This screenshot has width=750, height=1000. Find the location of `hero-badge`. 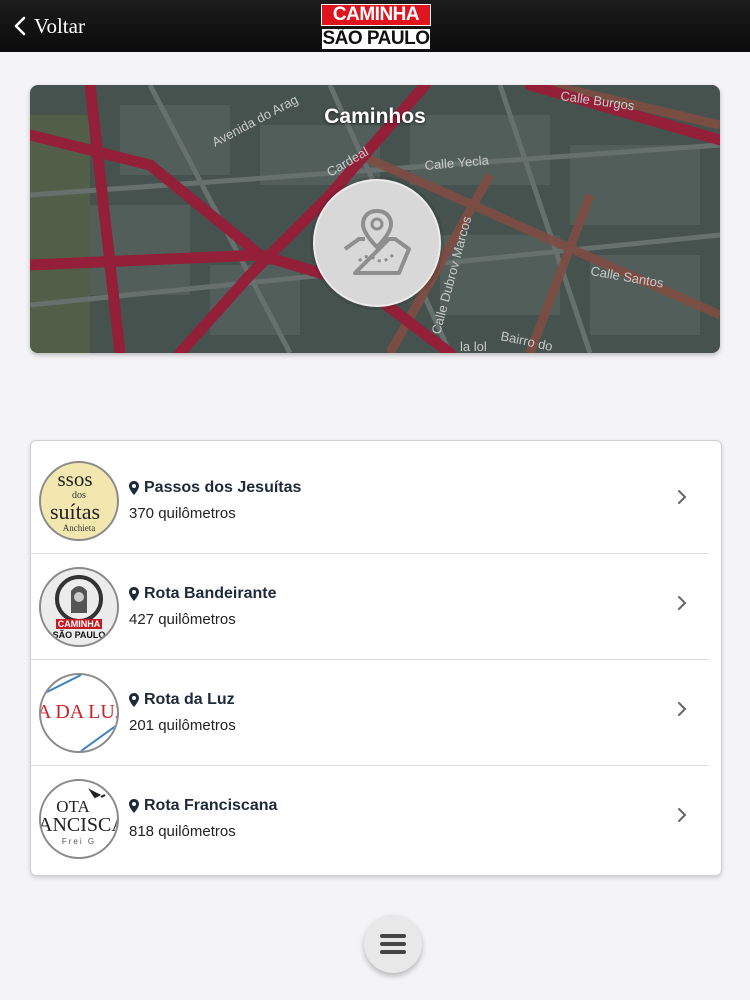

hero-badge is located at coordinates (377, 243).